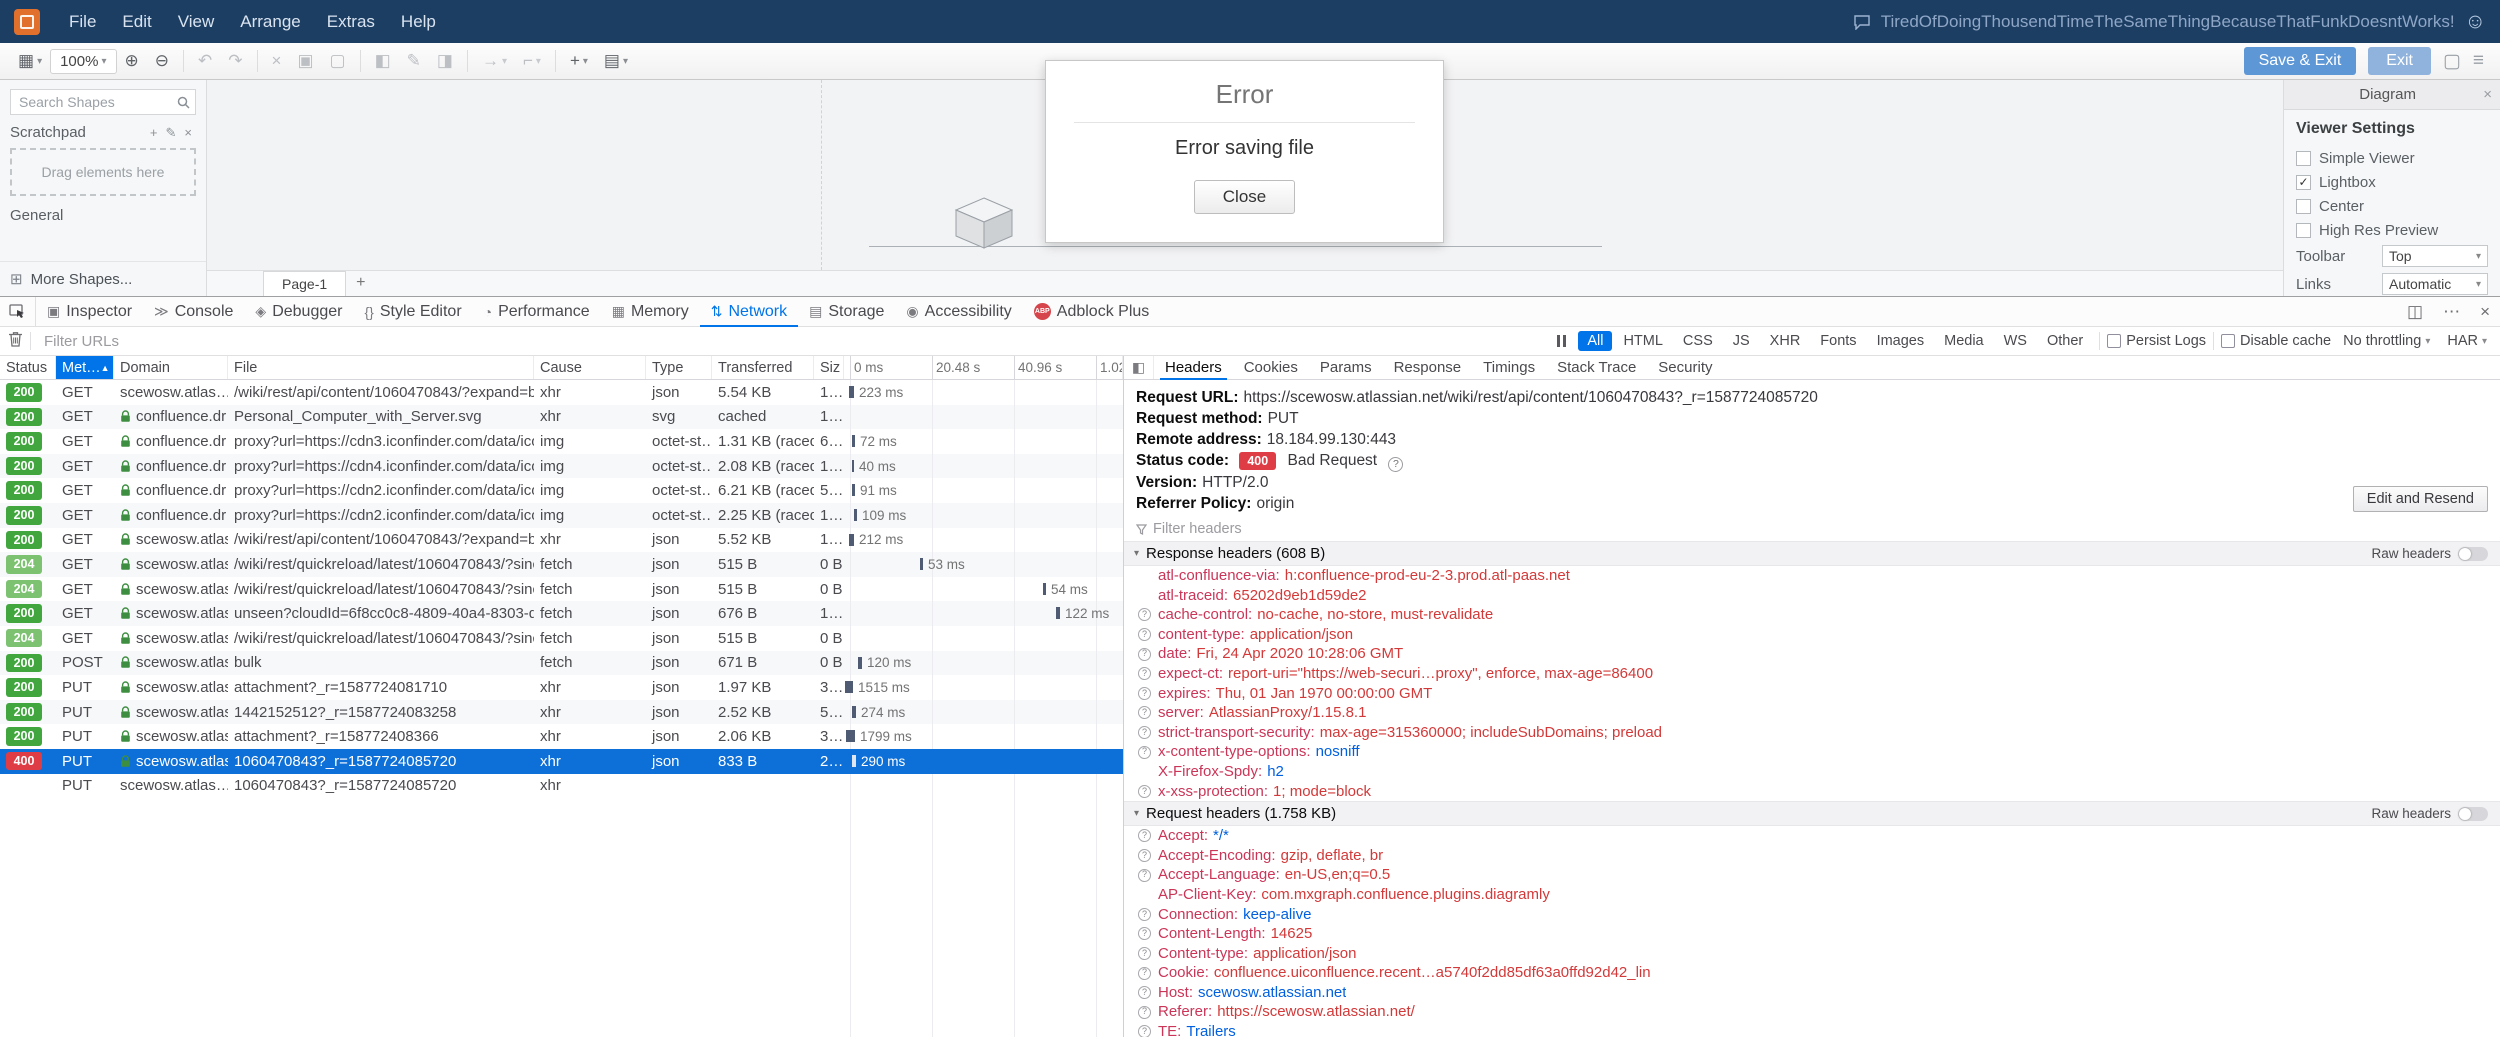 Image resolution: width=2500 pixels, height=1037 pixels. What do you see at coordinates (1313, 529) in the screenshot?
I see `filter-headers-input` at bounding box center [1313, 529].